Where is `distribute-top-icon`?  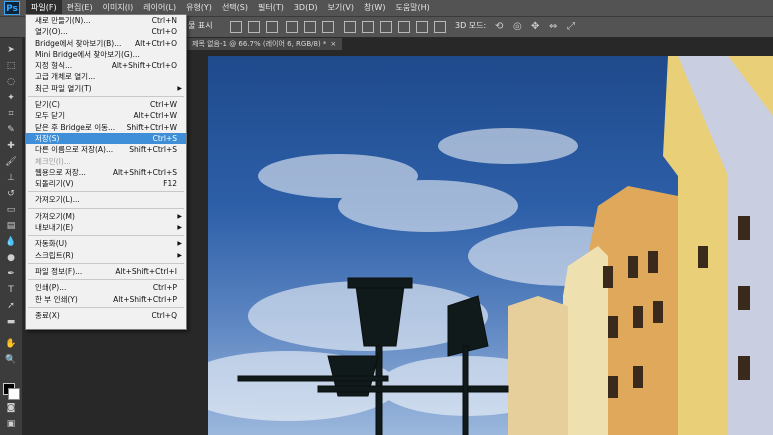
distribute-top-icon is located at coordinates (350, 27).